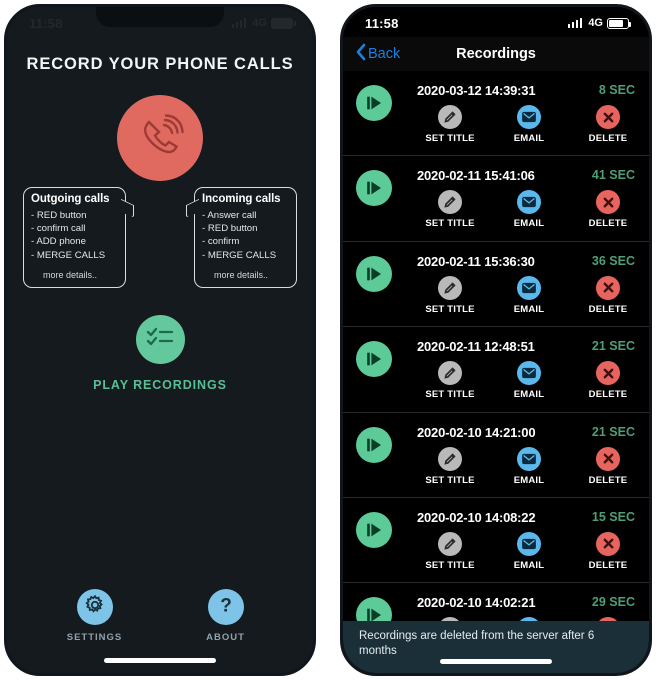 This screenshot has height=680, width=656. What do you see at coordinates (229, 215) in the screenshot?
I see `callout-step: - Answer call` at bounding box center [229, 215].